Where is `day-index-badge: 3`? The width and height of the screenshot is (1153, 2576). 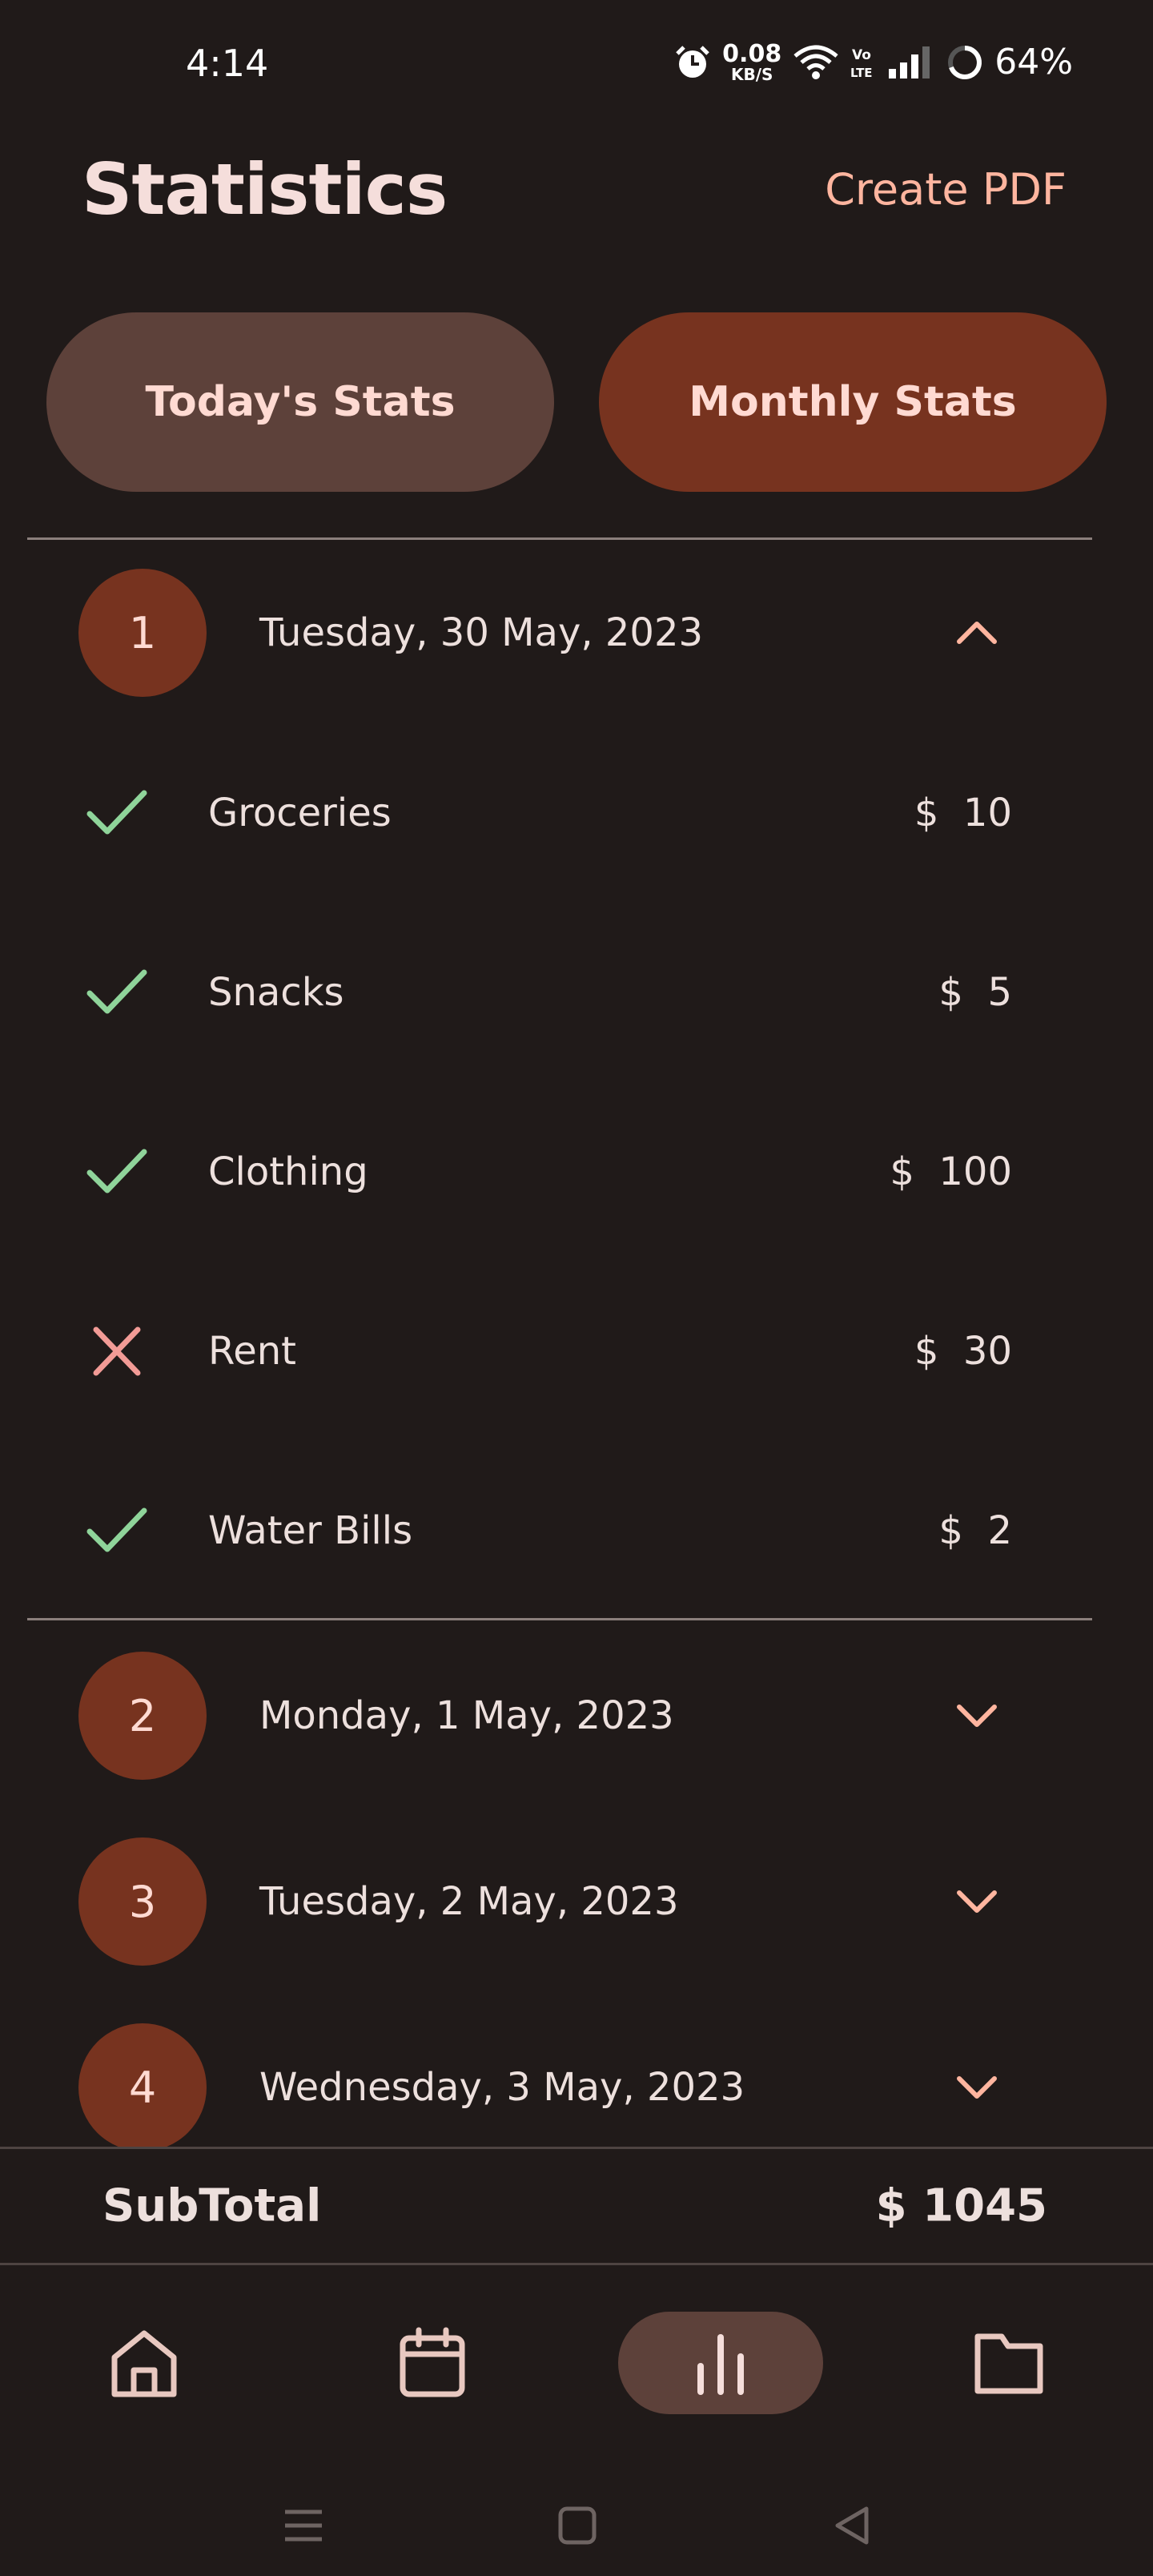
day-index-badge: 3 is located at coordinates (143, 1901).